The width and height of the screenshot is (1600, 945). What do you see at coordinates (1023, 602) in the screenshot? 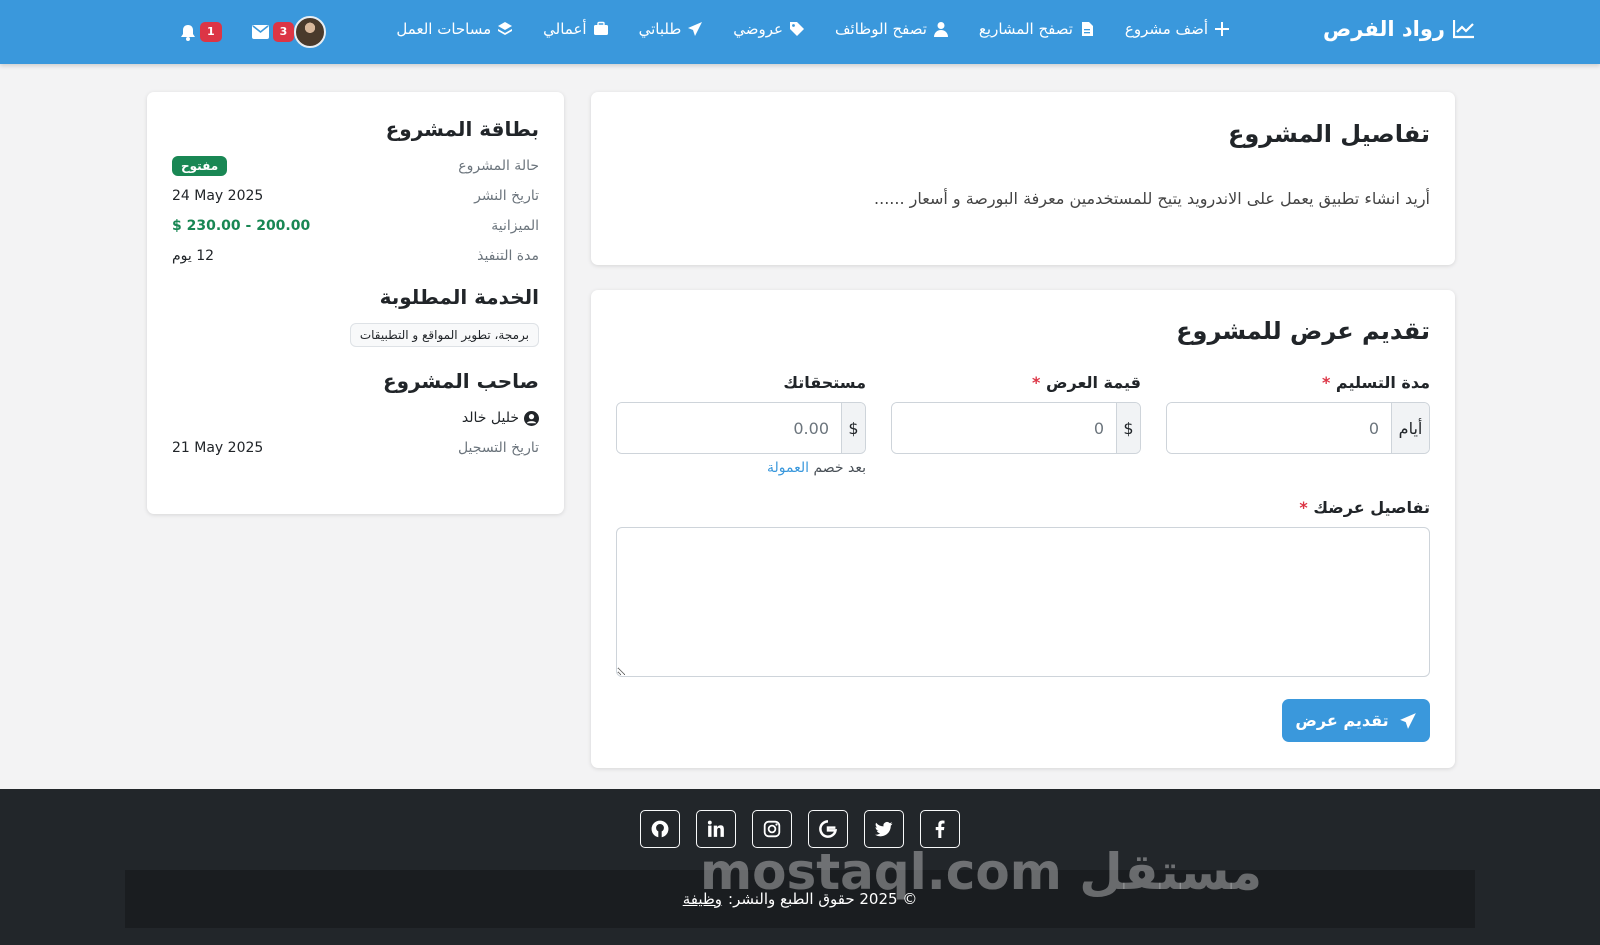
I see `offer-details-textarea` at bounding box center [1023, 602].